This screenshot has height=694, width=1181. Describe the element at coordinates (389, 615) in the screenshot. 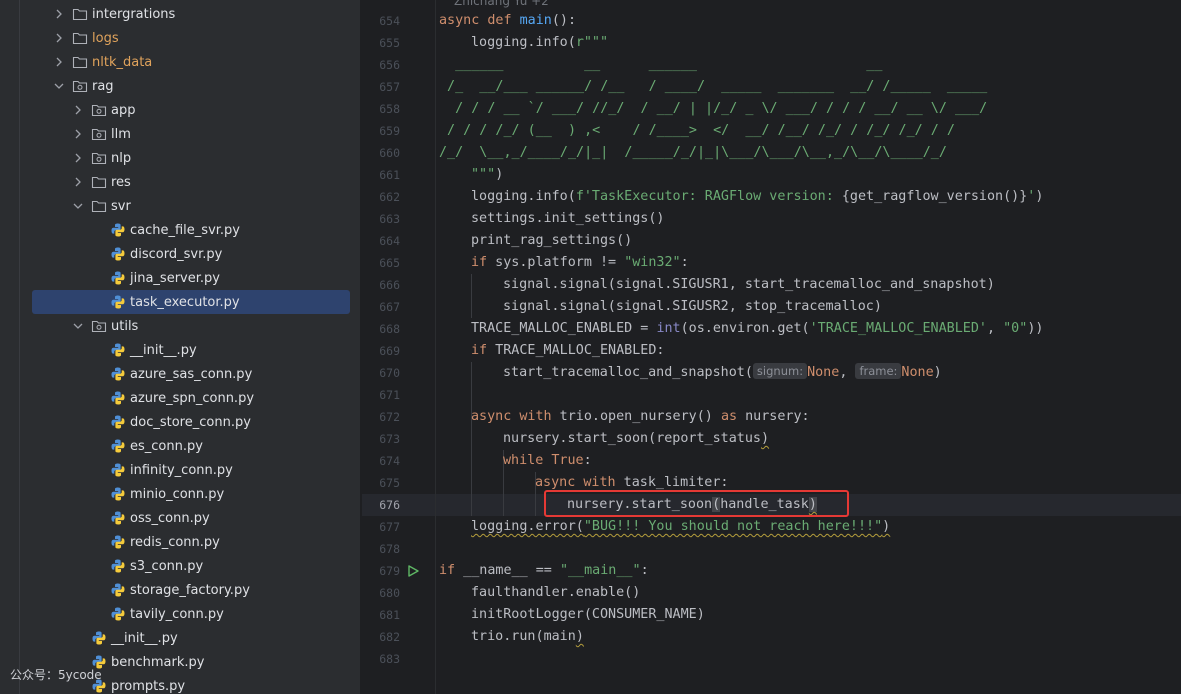

I see `line-number: 681` at that location.